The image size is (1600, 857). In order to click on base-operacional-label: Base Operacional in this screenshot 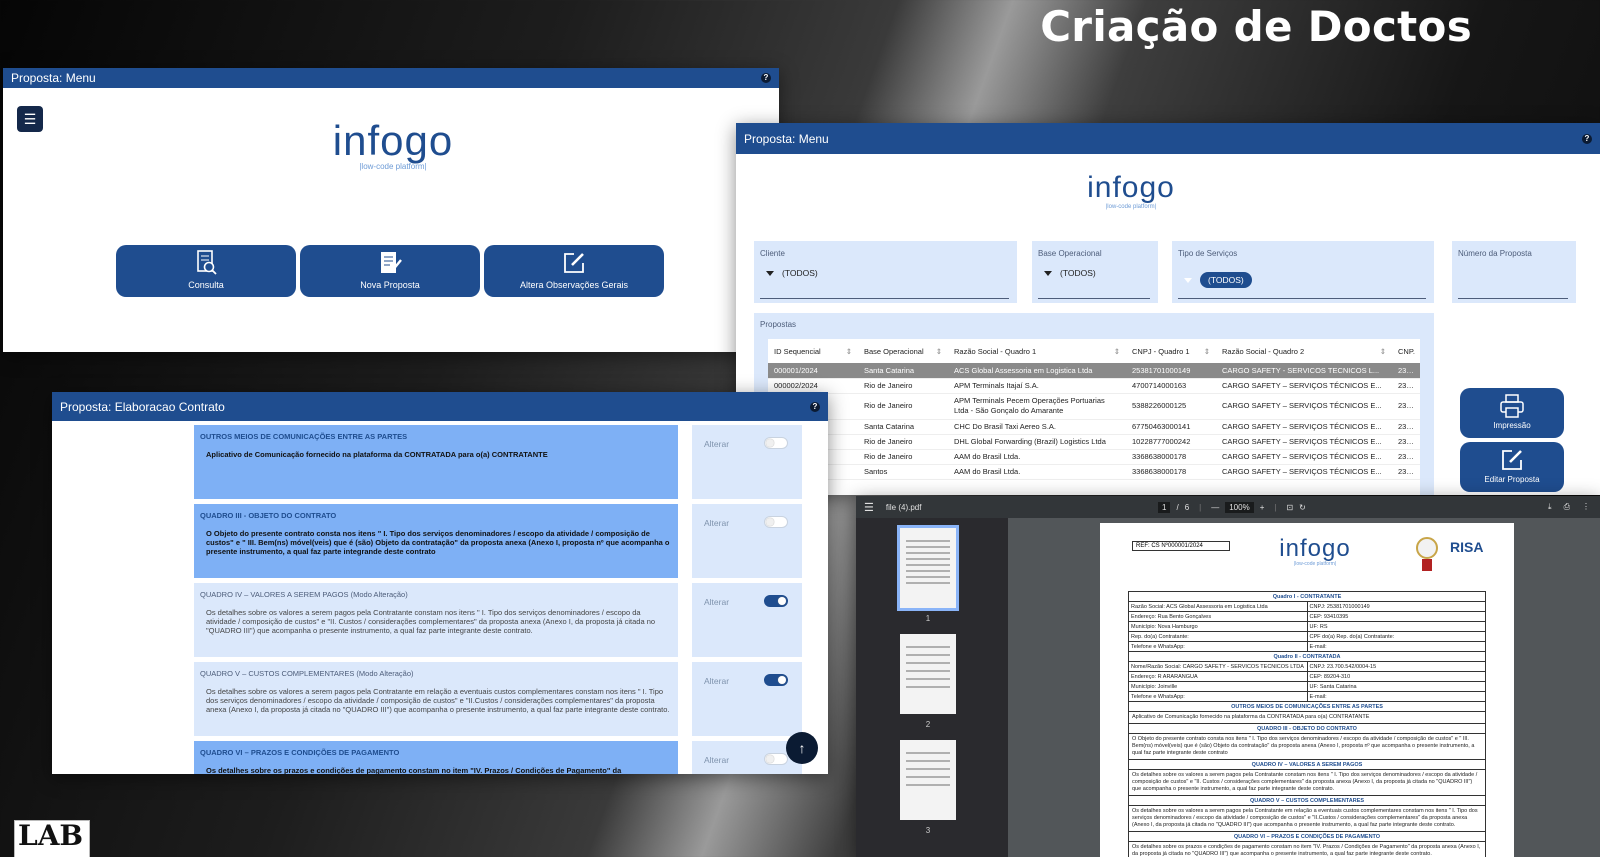, I will do `click(1070, 253)`.